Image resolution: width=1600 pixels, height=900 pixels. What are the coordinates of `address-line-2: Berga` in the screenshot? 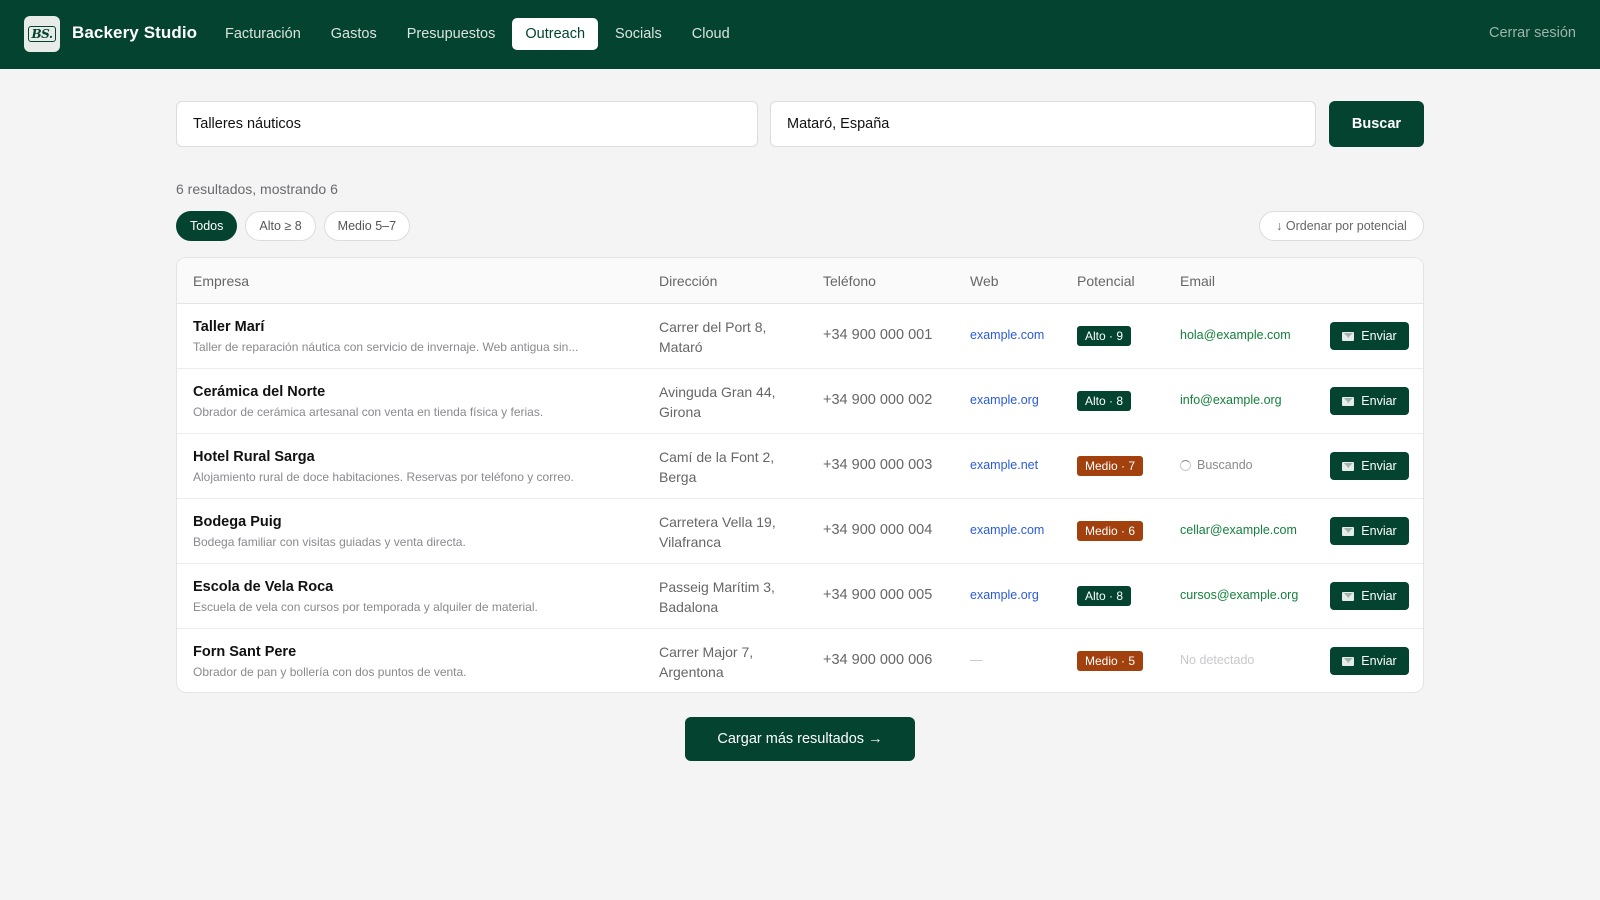 It's located at (678, 477).